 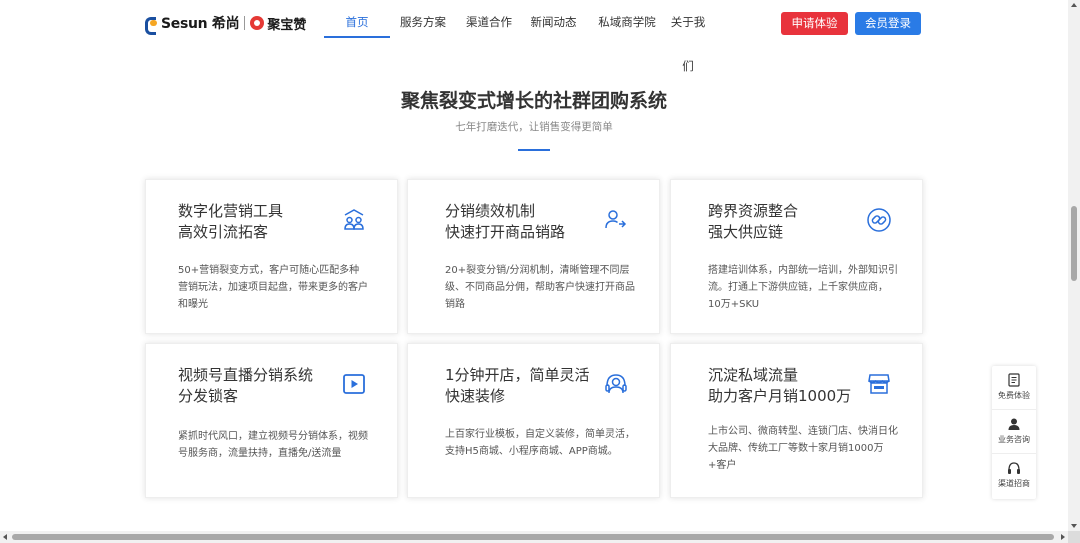 I want to click on main-nav: 首页 服务方案 渠道合作 新闻动态 私域商学院 关于我们, so click(x=515, y=36).